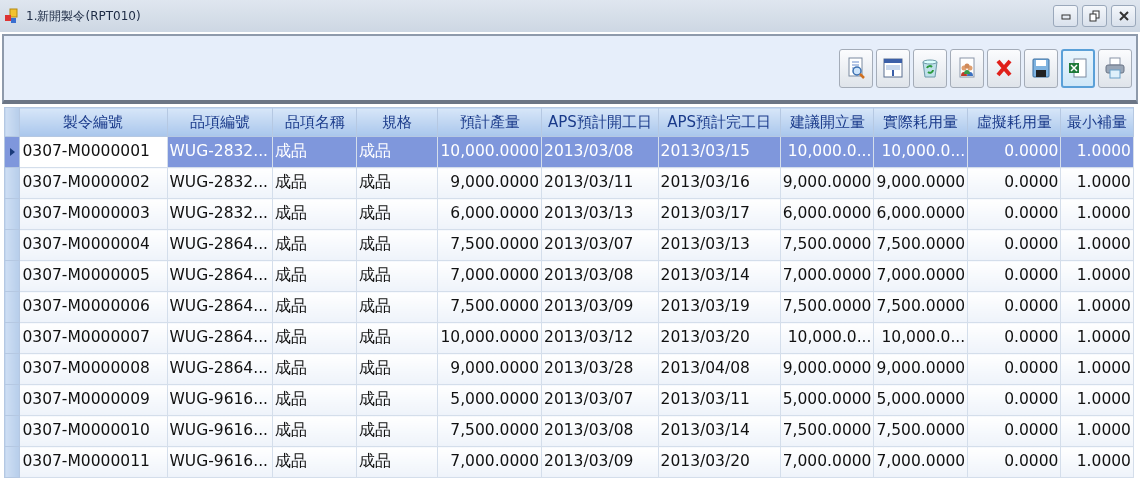 This screenshot has height=495, width=1140. I want to click on people-button, so click(967, 68).